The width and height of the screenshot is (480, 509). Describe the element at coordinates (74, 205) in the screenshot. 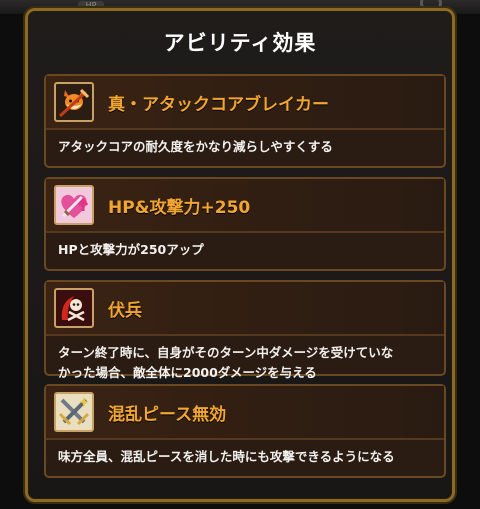

I see `heart-sword-icon` at that location.